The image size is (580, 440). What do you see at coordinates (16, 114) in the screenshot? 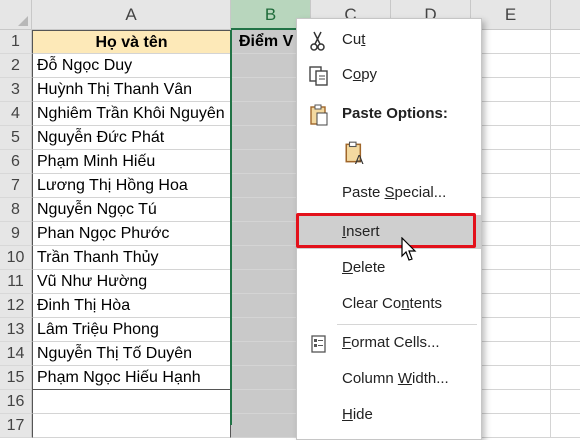
I see `row-header-4: 4` at bounding box center [16, 114].